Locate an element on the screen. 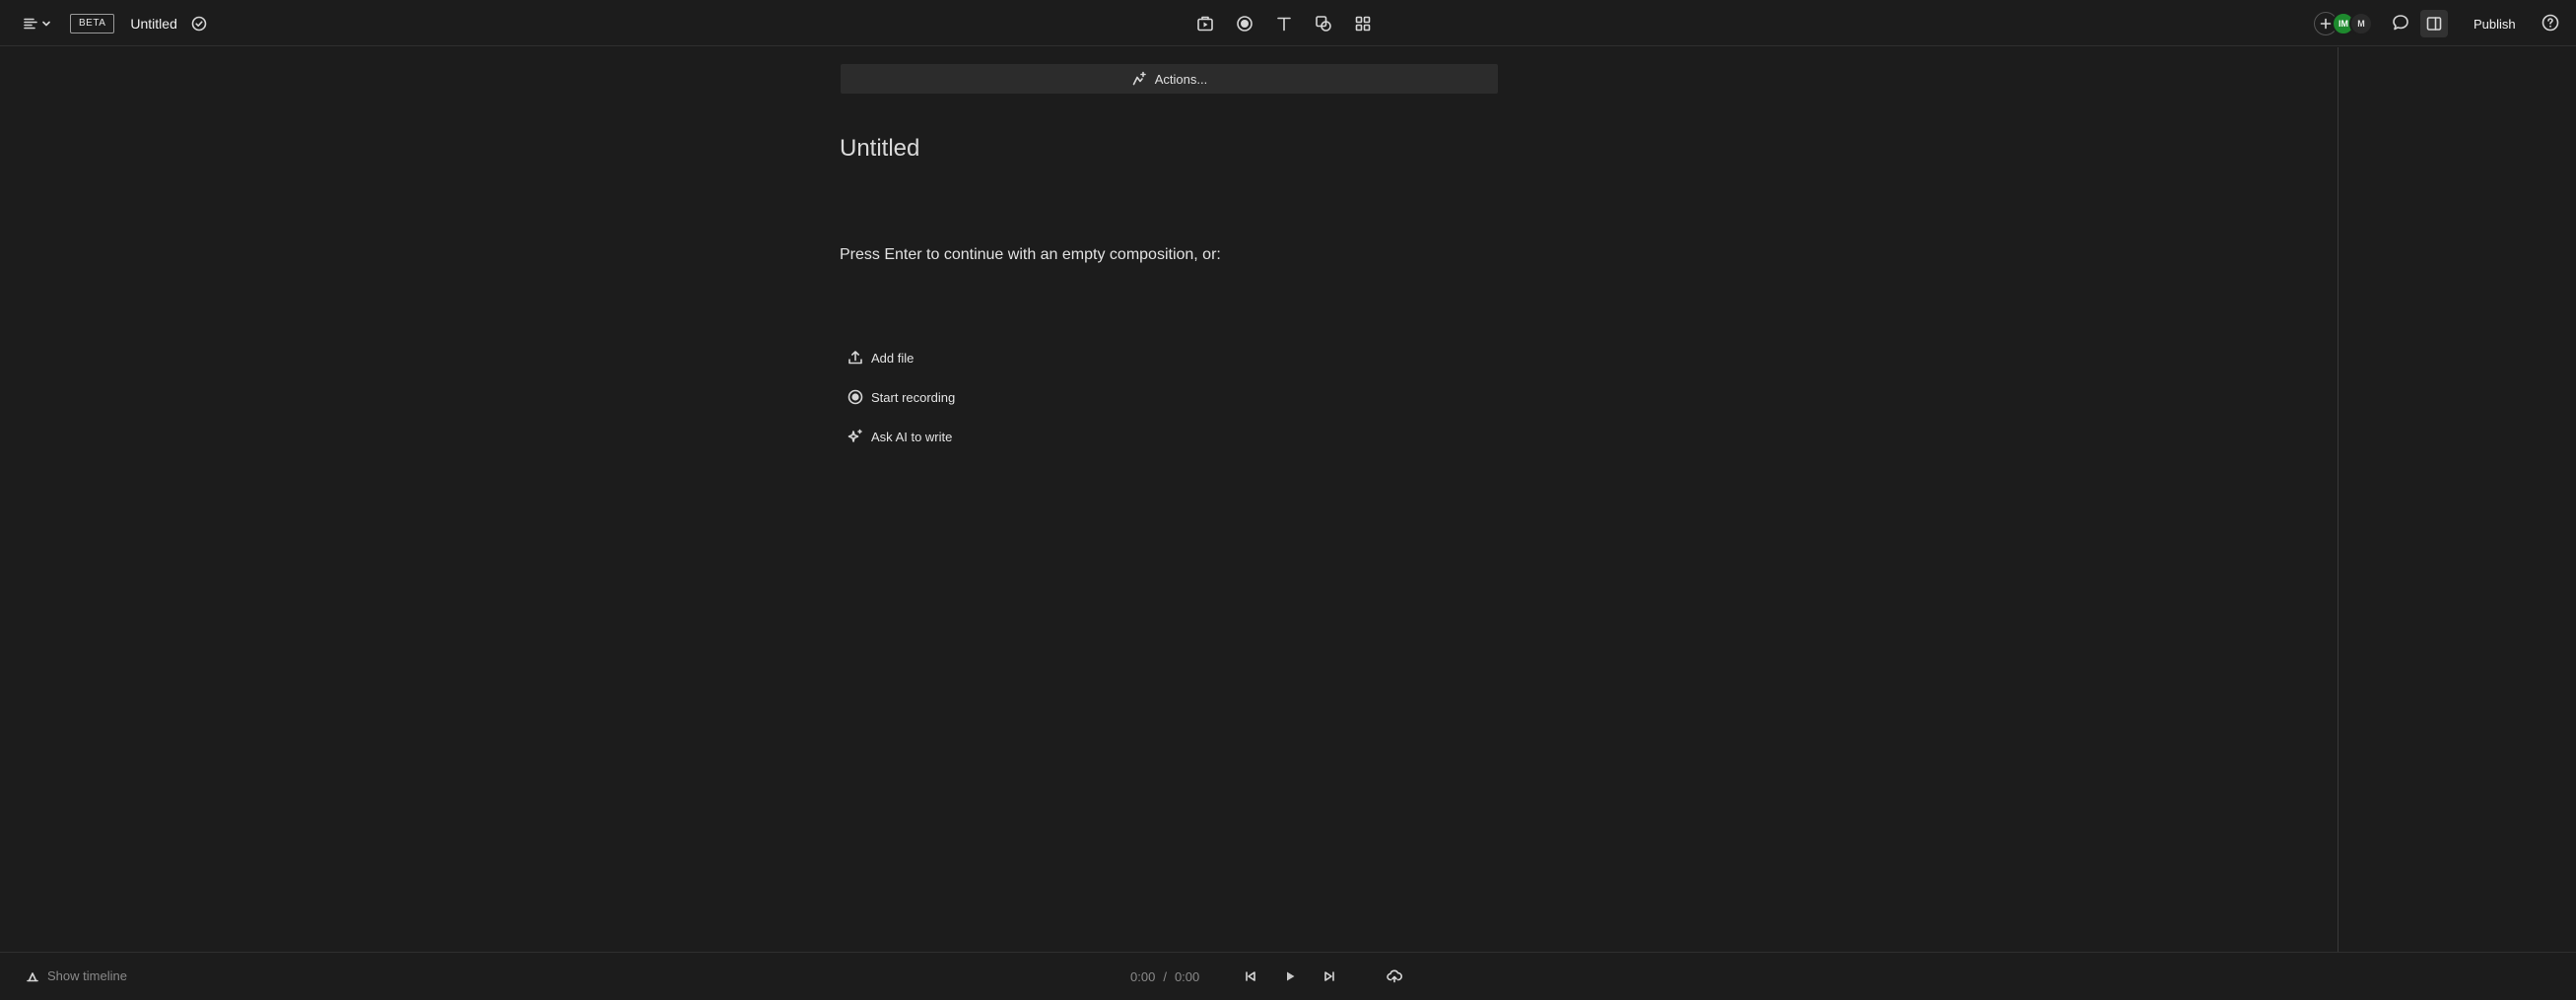  start-recording-option: Start recording is located at coordinates (901, 397).